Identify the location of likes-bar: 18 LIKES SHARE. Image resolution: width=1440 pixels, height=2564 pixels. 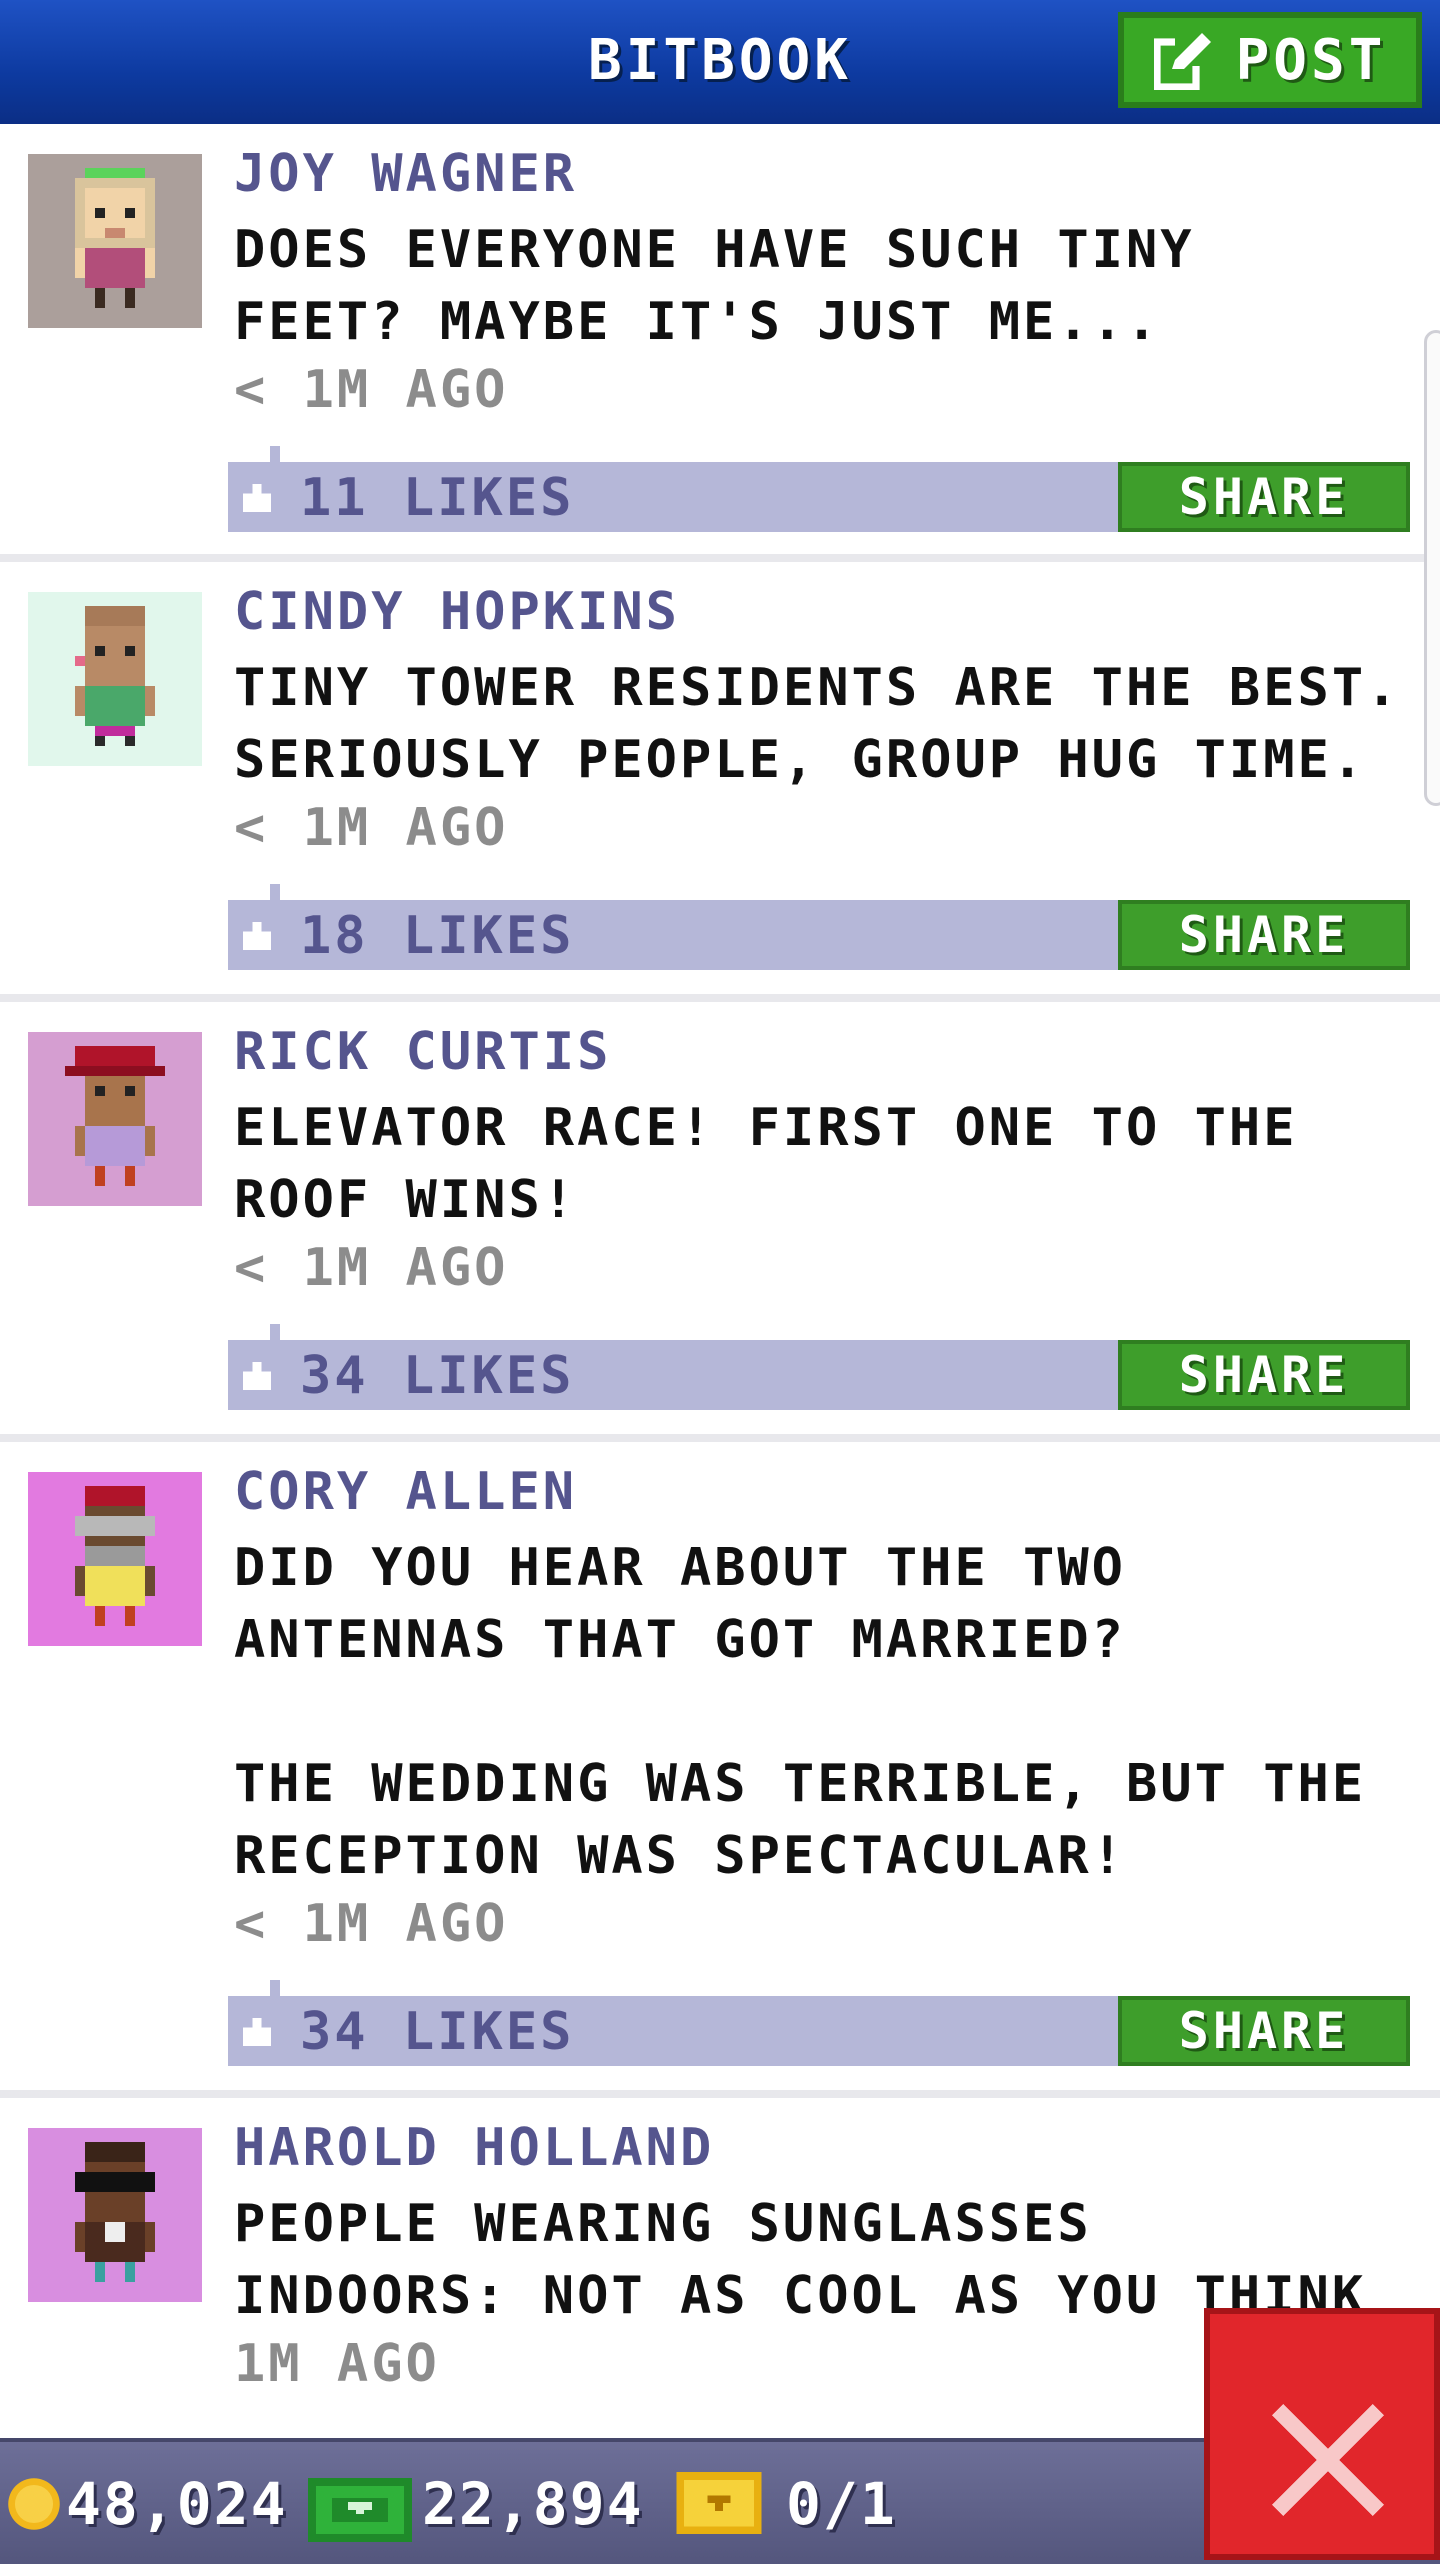
(819, 927).